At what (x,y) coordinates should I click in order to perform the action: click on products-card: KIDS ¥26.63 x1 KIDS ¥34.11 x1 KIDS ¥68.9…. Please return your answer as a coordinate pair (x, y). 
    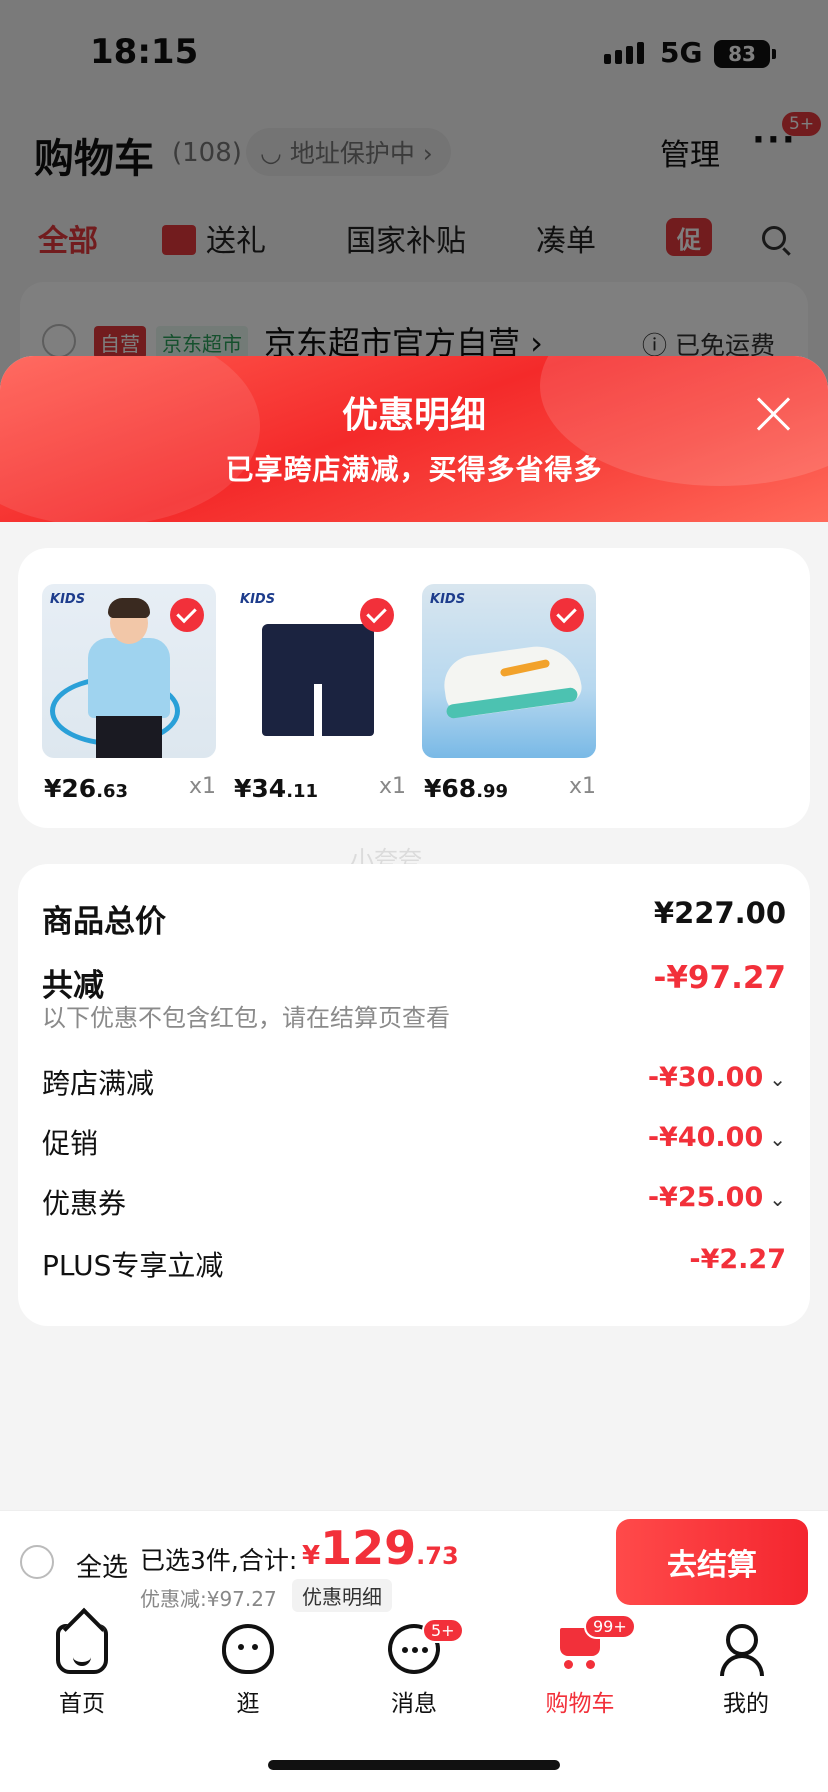
    Looking at the image, I should click on (414, 688).